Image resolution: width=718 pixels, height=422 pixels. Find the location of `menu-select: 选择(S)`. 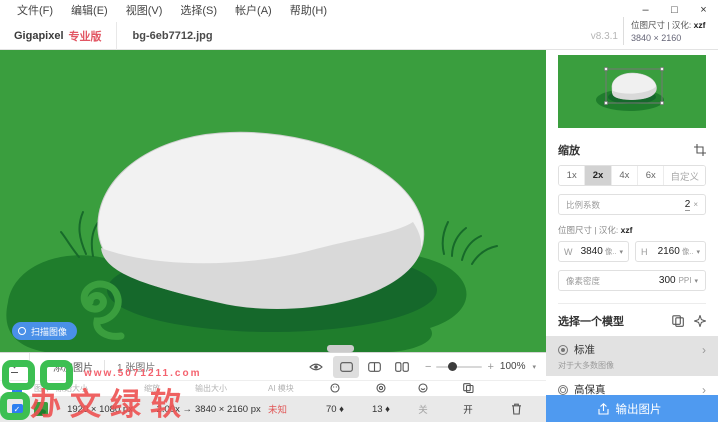

menu-select: 选择(S) is located at coordinates (198, 11).